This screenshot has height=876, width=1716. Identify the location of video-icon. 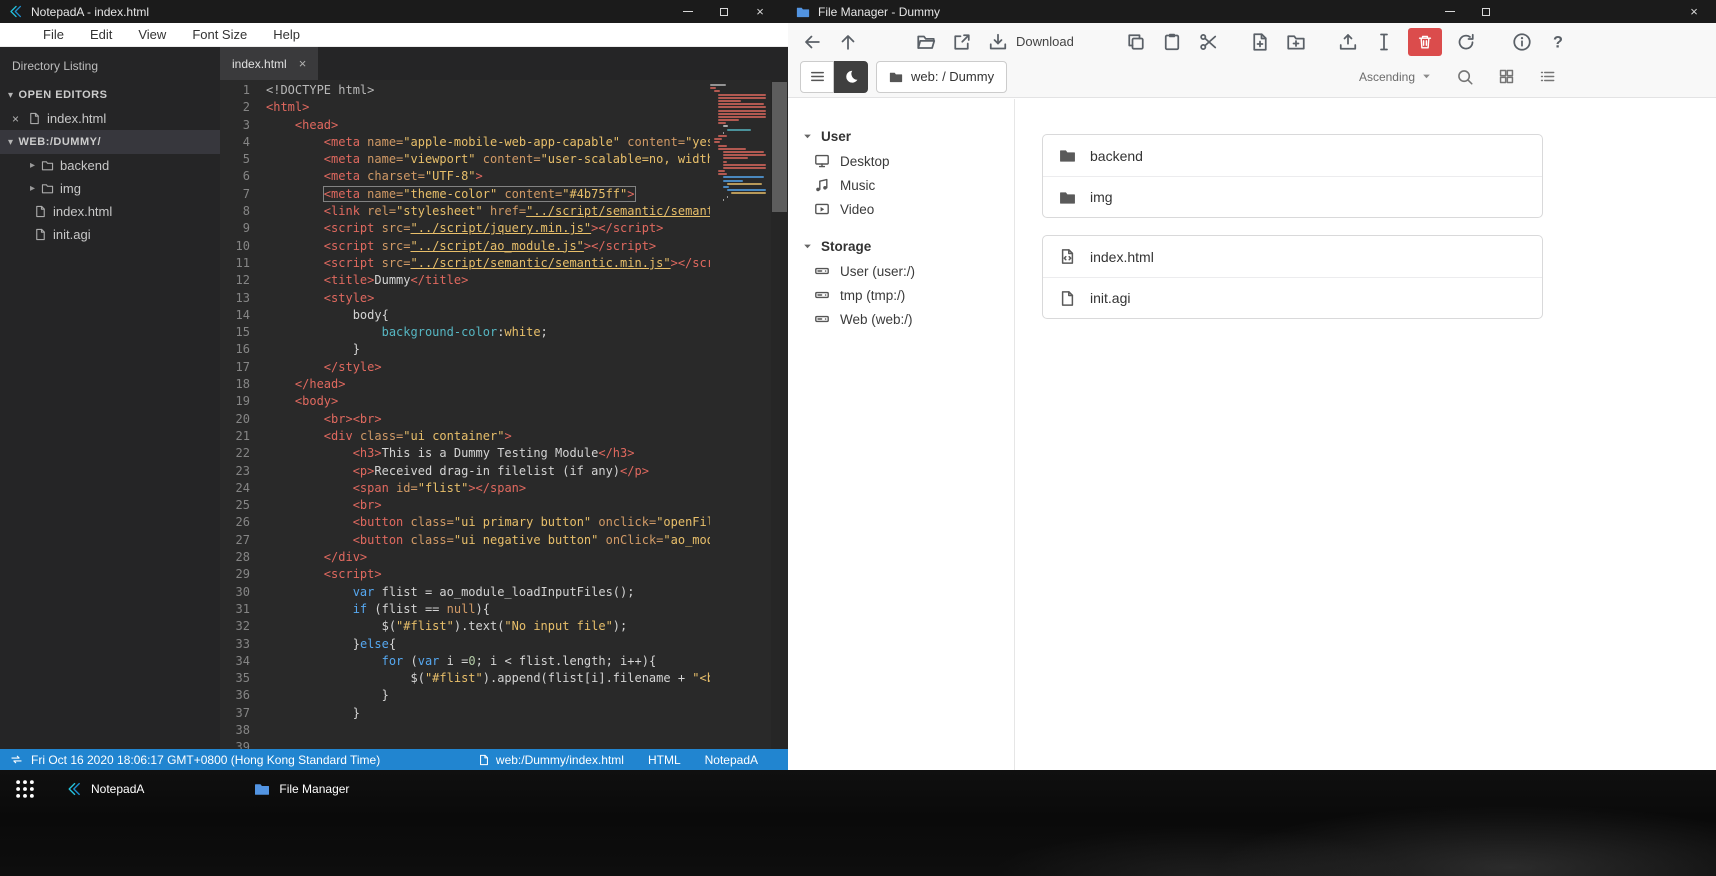
(822, 209).